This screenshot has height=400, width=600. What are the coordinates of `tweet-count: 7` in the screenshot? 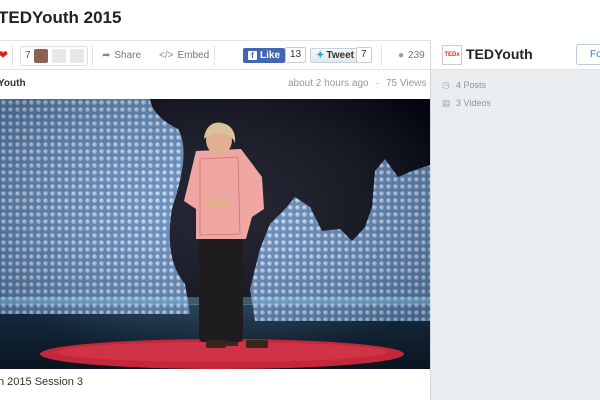 It's located at (364, 55).